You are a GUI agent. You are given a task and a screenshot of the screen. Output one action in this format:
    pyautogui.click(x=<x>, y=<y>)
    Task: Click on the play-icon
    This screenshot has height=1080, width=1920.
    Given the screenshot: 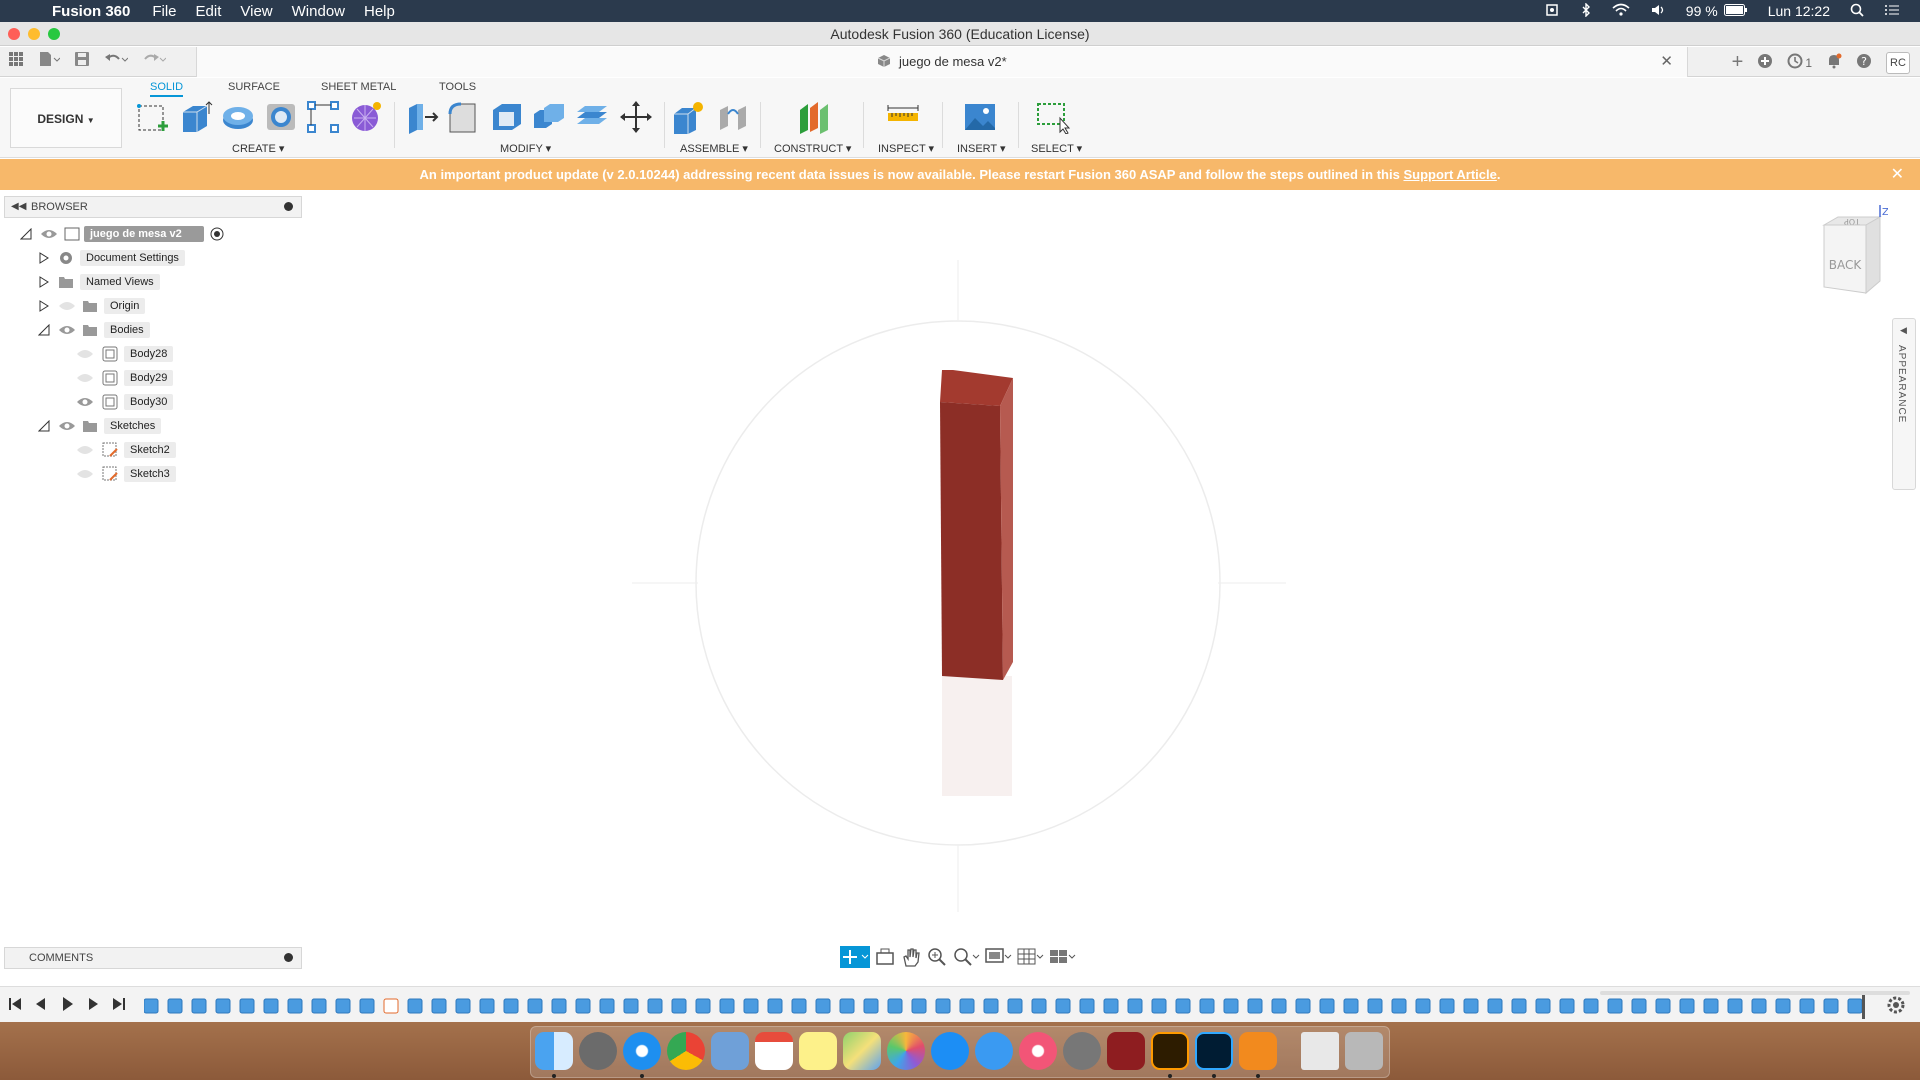 What is the action you would take?
    pyautogui.click(x=67, y=1004)
    